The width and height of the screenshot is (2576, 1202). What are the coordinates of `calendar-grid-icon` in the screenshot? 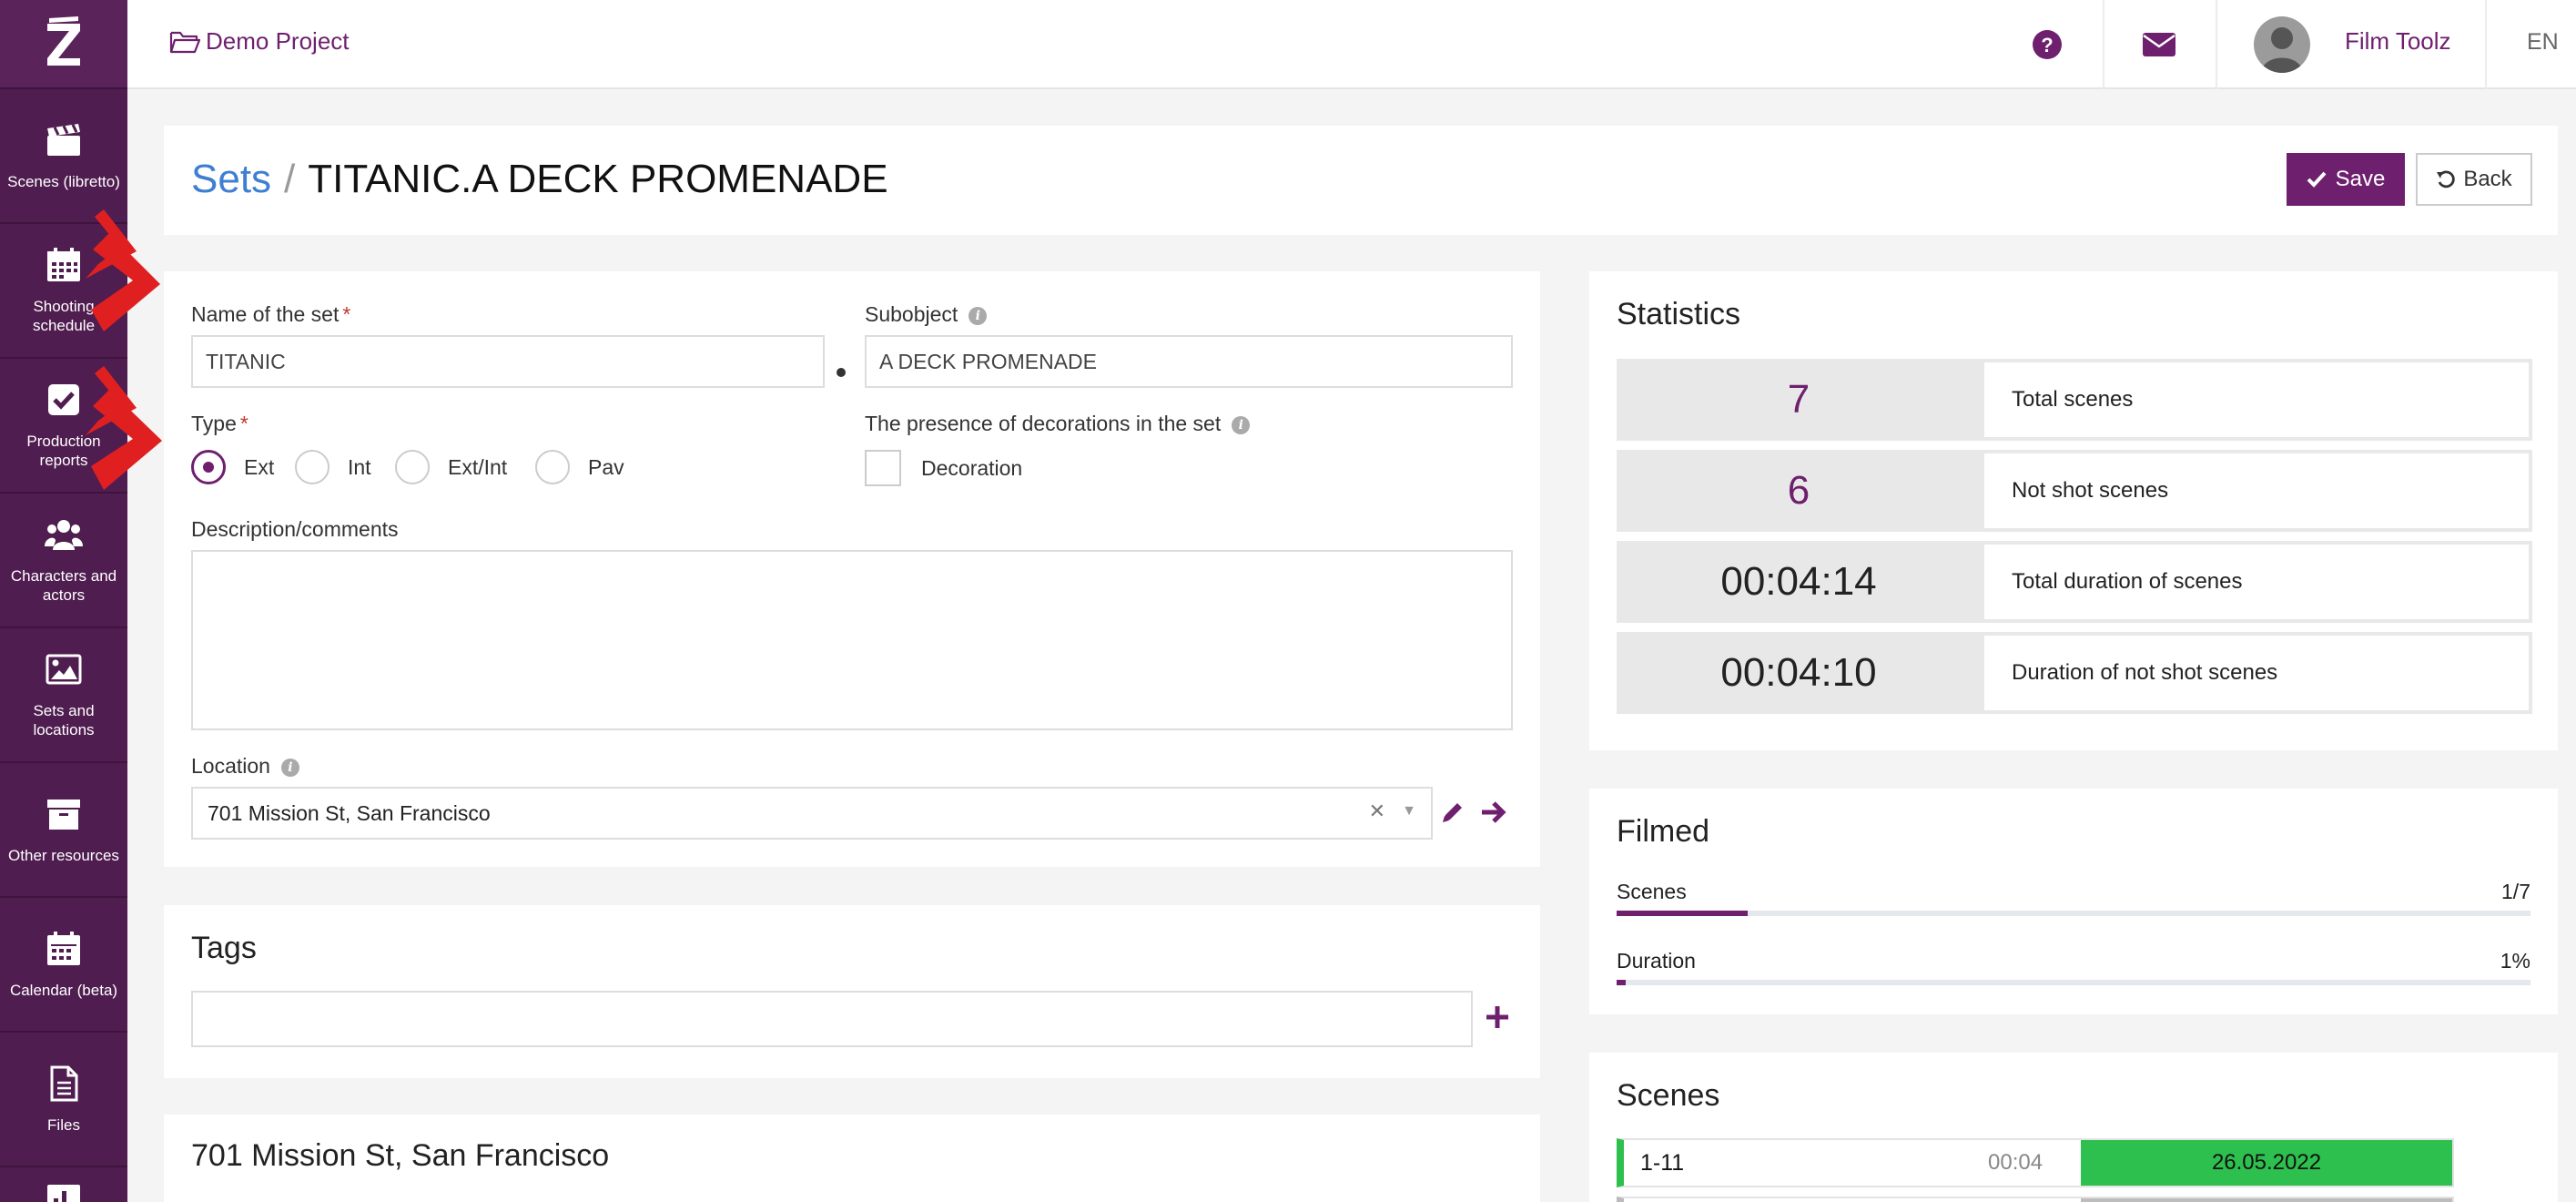 It's located at (63, 264).